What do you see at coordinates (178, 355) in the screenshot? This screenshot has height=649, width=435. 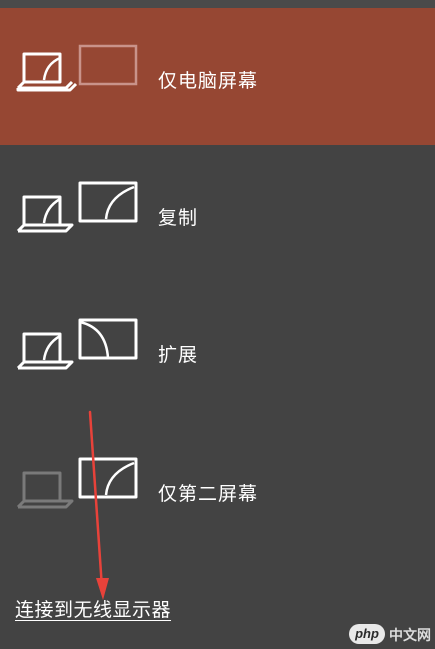 I see `option-label: 扩展` at bounding box center [178, 355].